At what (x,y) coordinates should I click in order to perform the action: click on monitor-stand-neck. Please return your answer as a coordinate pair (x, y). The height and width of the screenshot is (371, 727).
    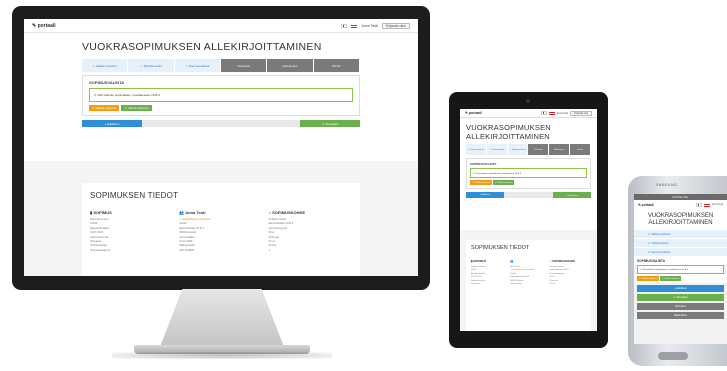
    Looking at the image, I should click on (222, 318).